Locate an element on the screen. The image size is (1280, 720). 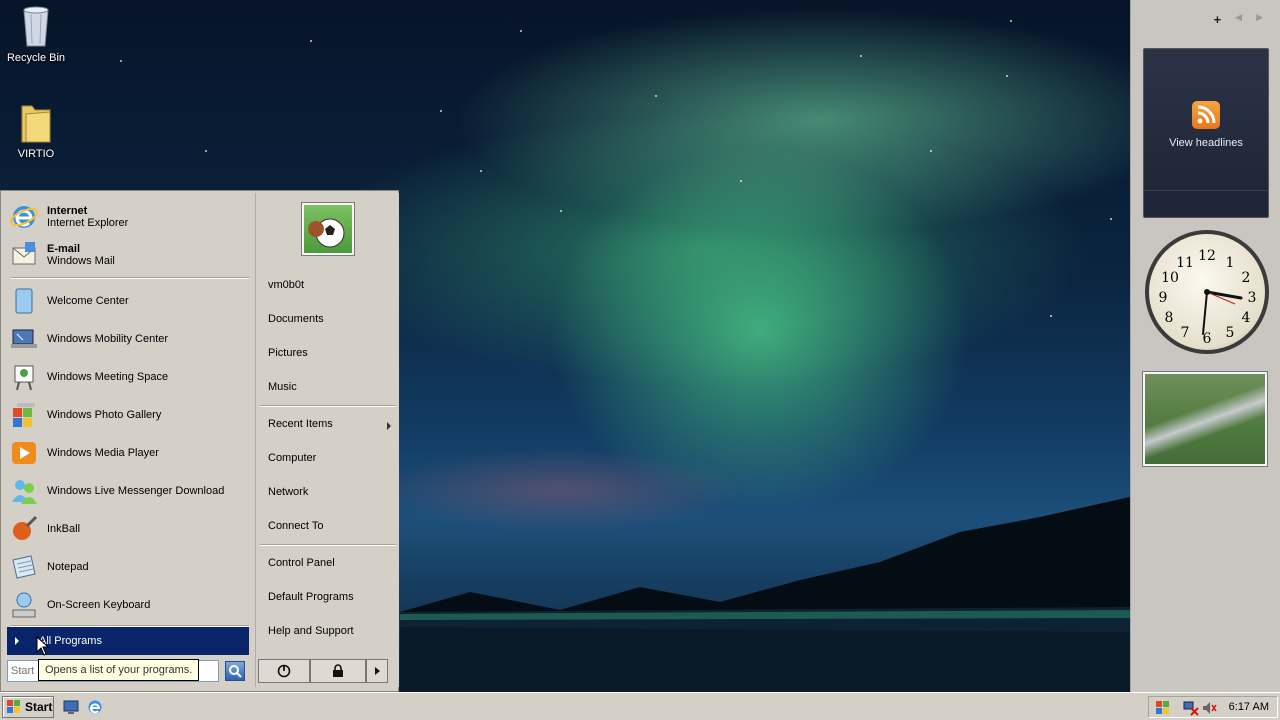
places-default-programs: Default Programs is located at coordinates (311, 597).